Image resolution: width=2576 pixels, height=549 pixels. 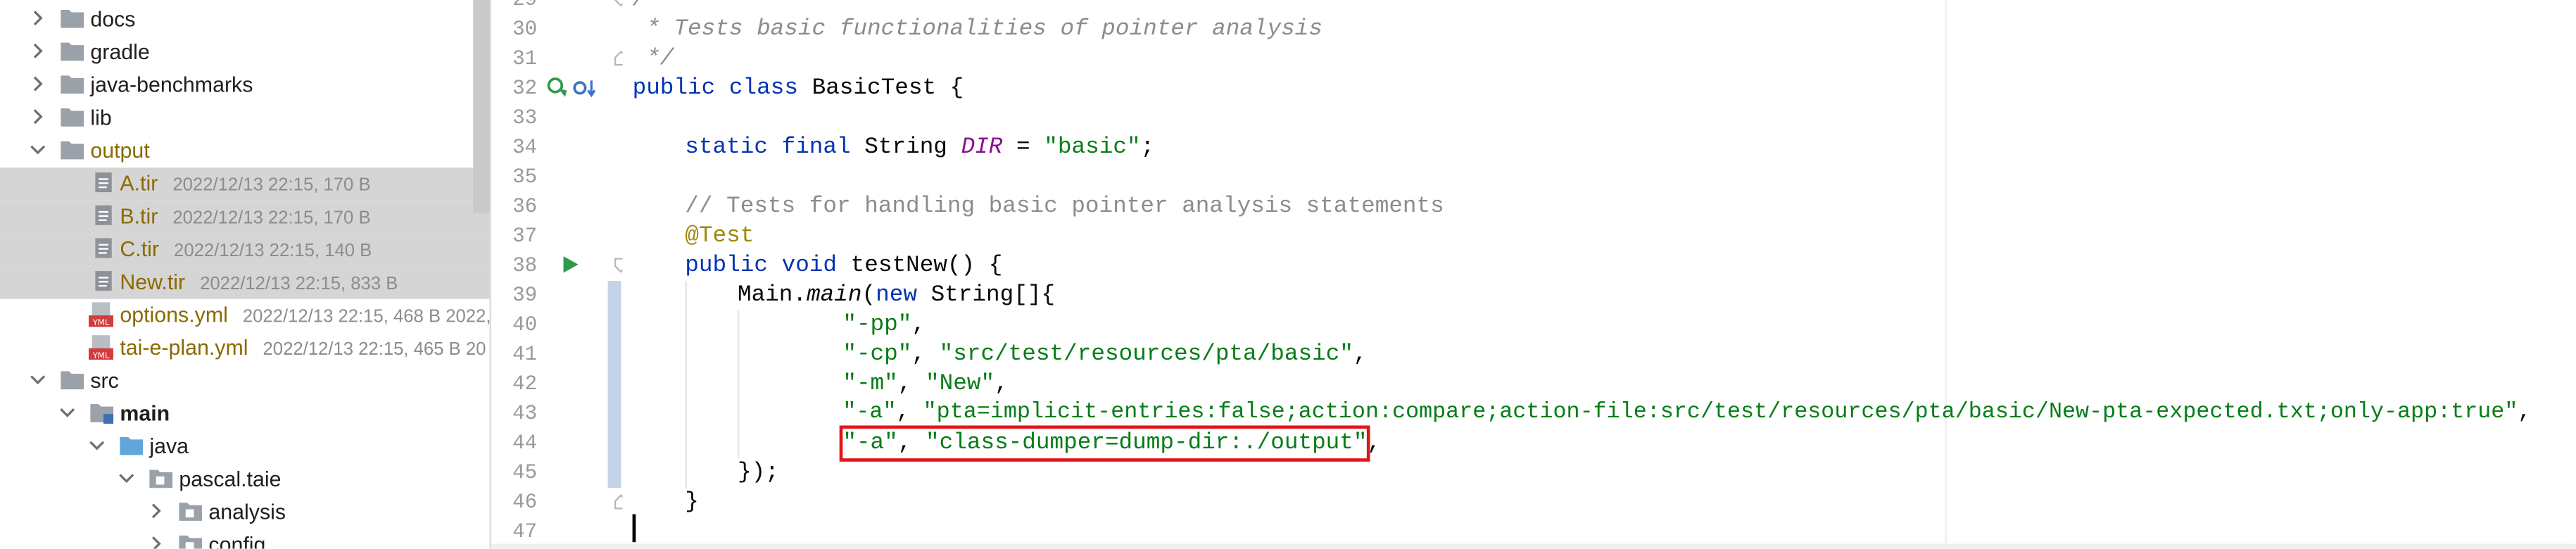 I want to click on code-line-39: Main.main(new String[]{, so click(x=896, y=295).